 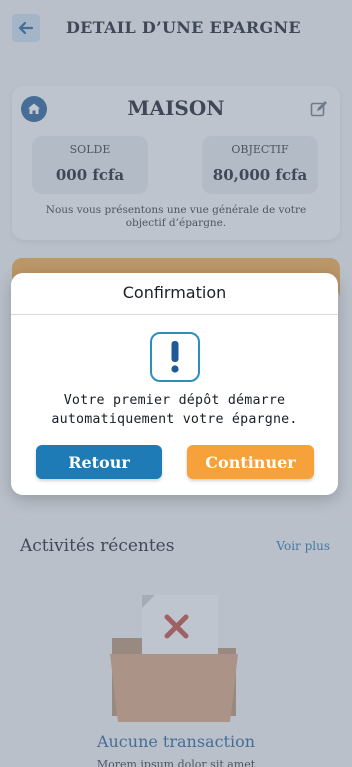 What do you see at coordinates (175, 357) in the screenshot?
I see `alert-icon` at bounding box center [175, 357].